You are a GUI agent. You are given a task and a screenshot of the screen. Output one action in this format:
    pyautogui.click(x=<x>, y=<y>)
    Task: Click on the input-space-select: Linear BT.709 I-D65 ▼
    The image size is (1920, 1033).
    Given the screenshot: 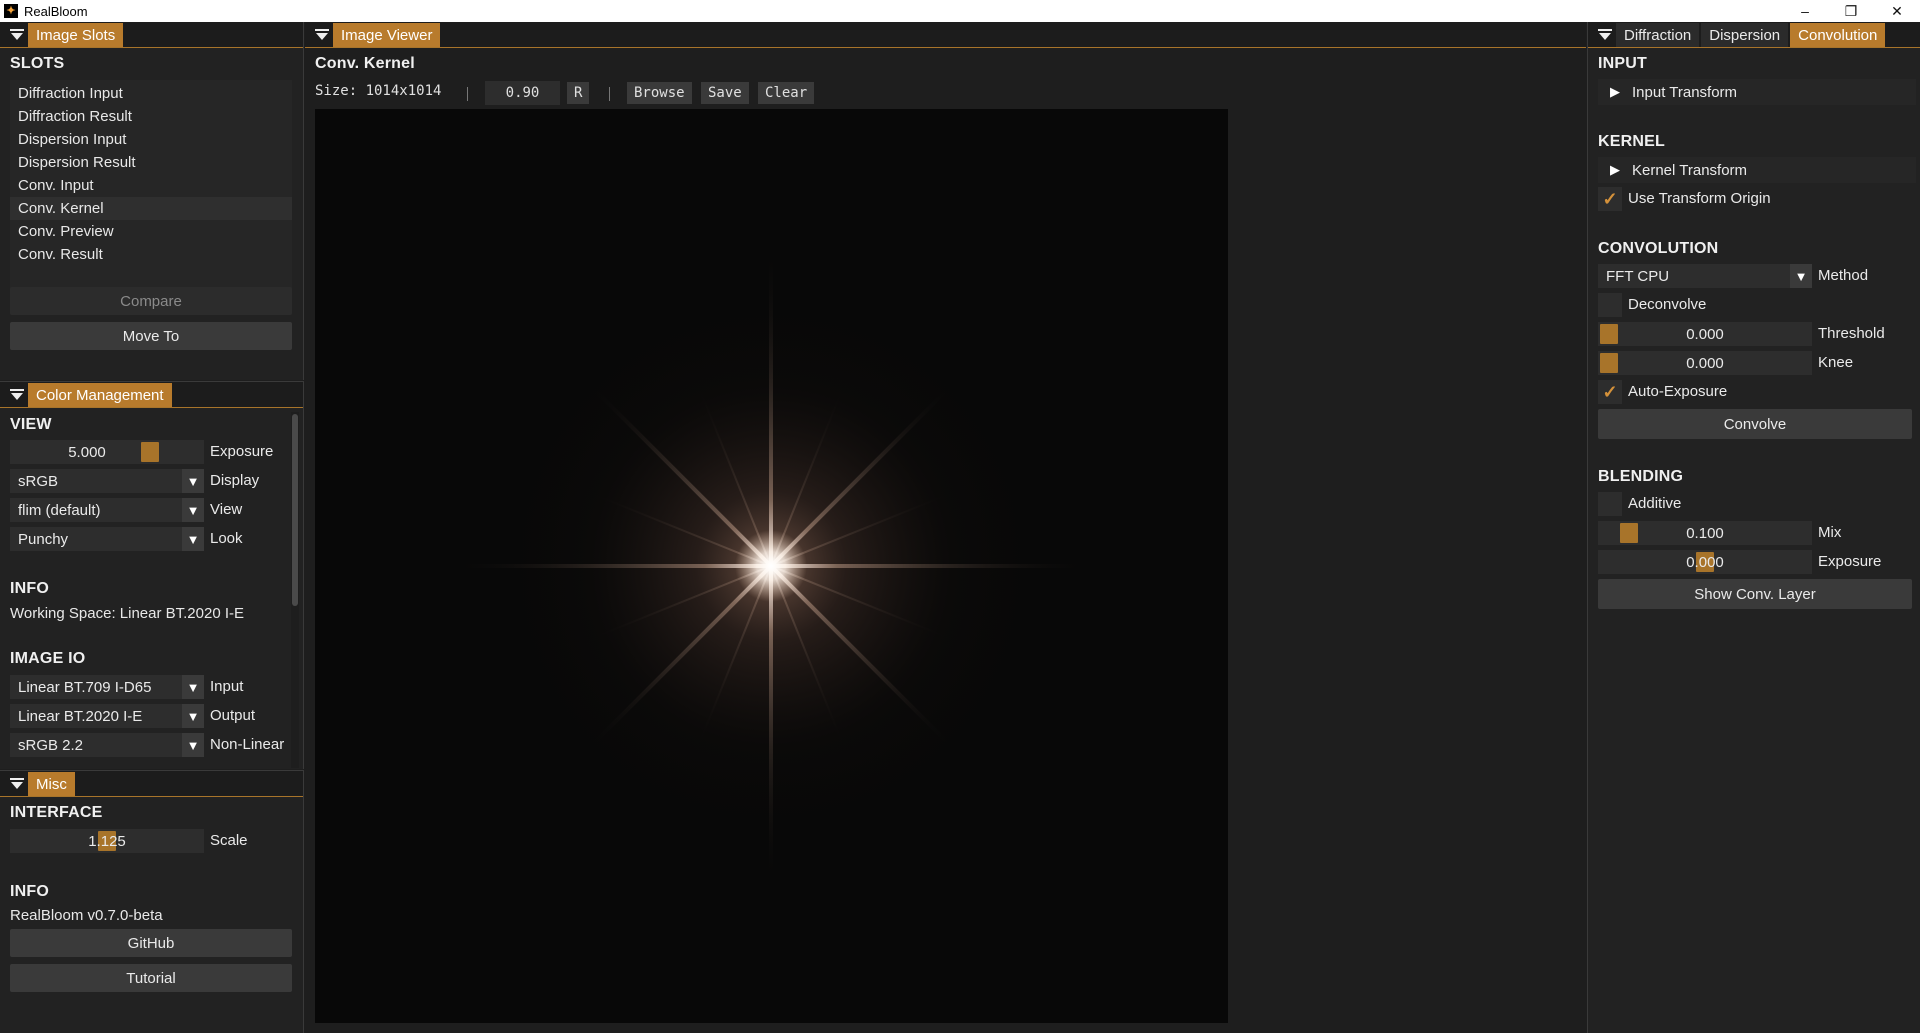 What is the action you would take?
    pyautogui.click(x=107, y=687)
    